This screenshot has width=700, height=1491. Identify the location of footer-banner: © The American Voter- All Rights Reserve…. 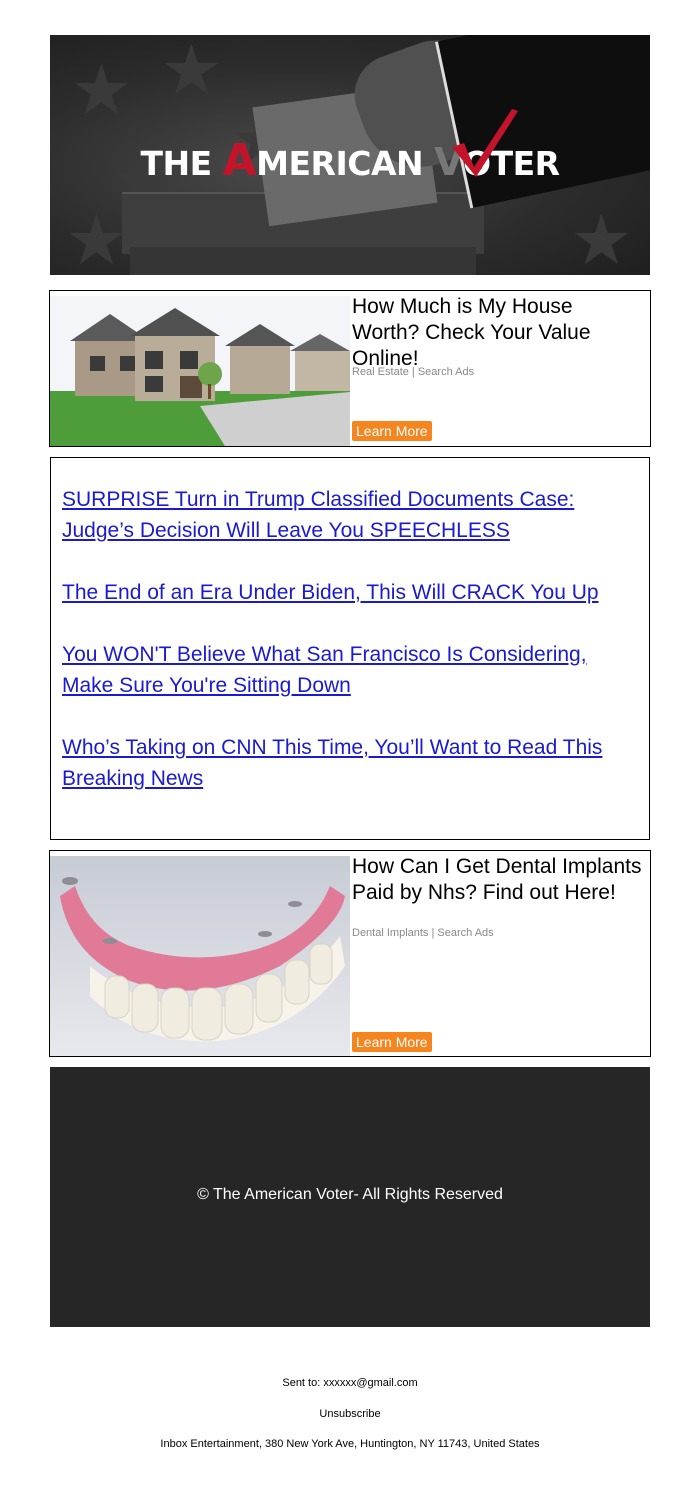
(350, 1197).